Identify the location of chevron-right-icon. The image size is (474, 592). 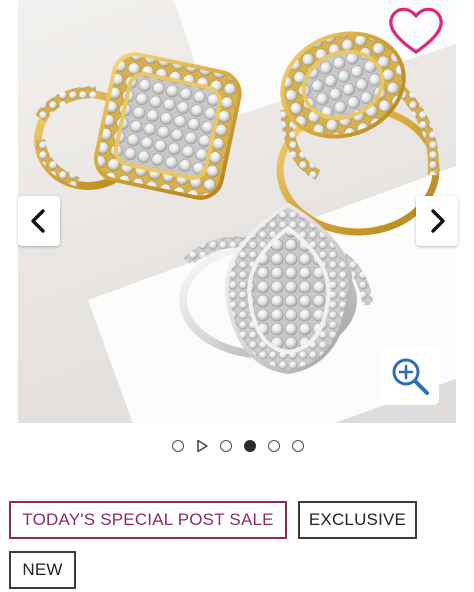
(438, 221).